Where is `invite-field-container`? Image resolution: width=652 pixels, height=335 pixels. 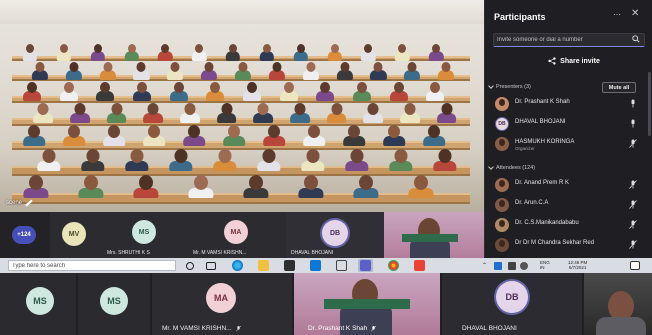 invite-field-container is located at coordinates (569, 40).